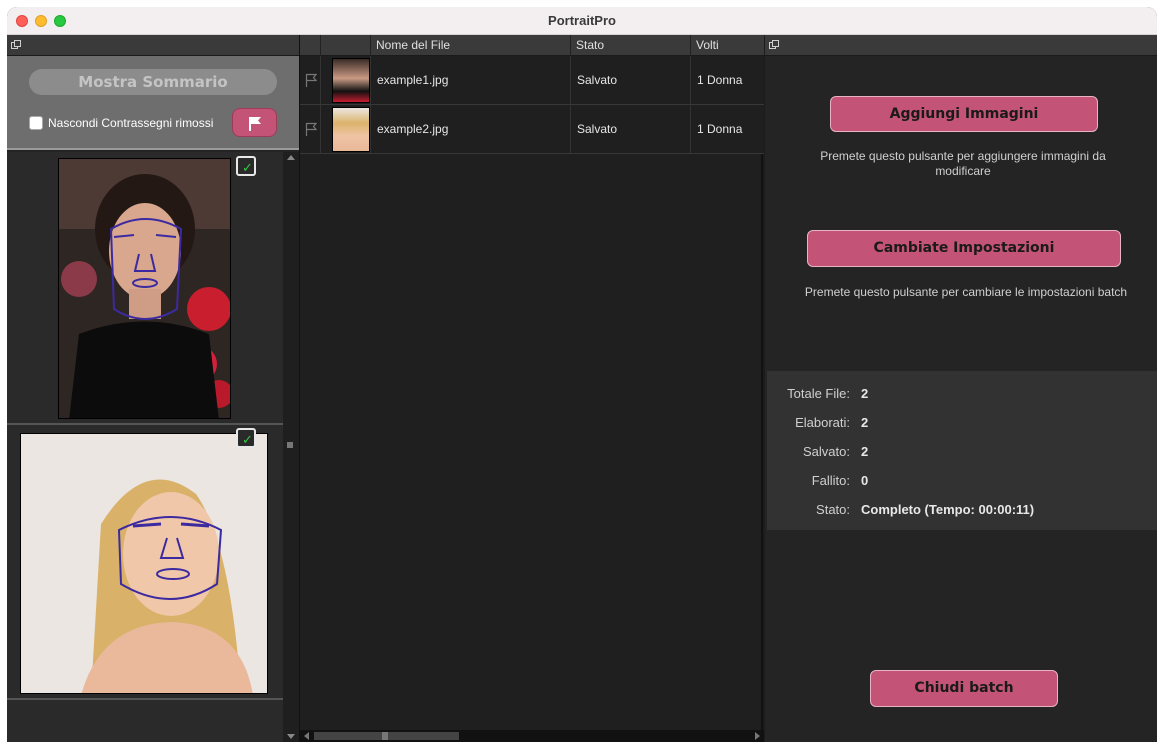  Describe the element at coordinates (153, 45) in the screenshot. I see `thumbnail-panel-header` at that location.